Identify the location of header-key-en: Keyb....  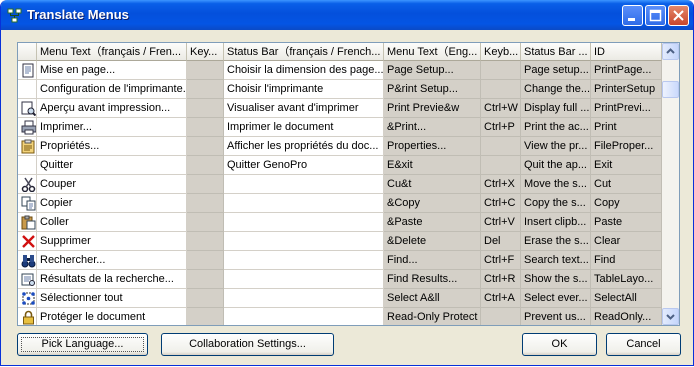
(501, 52).